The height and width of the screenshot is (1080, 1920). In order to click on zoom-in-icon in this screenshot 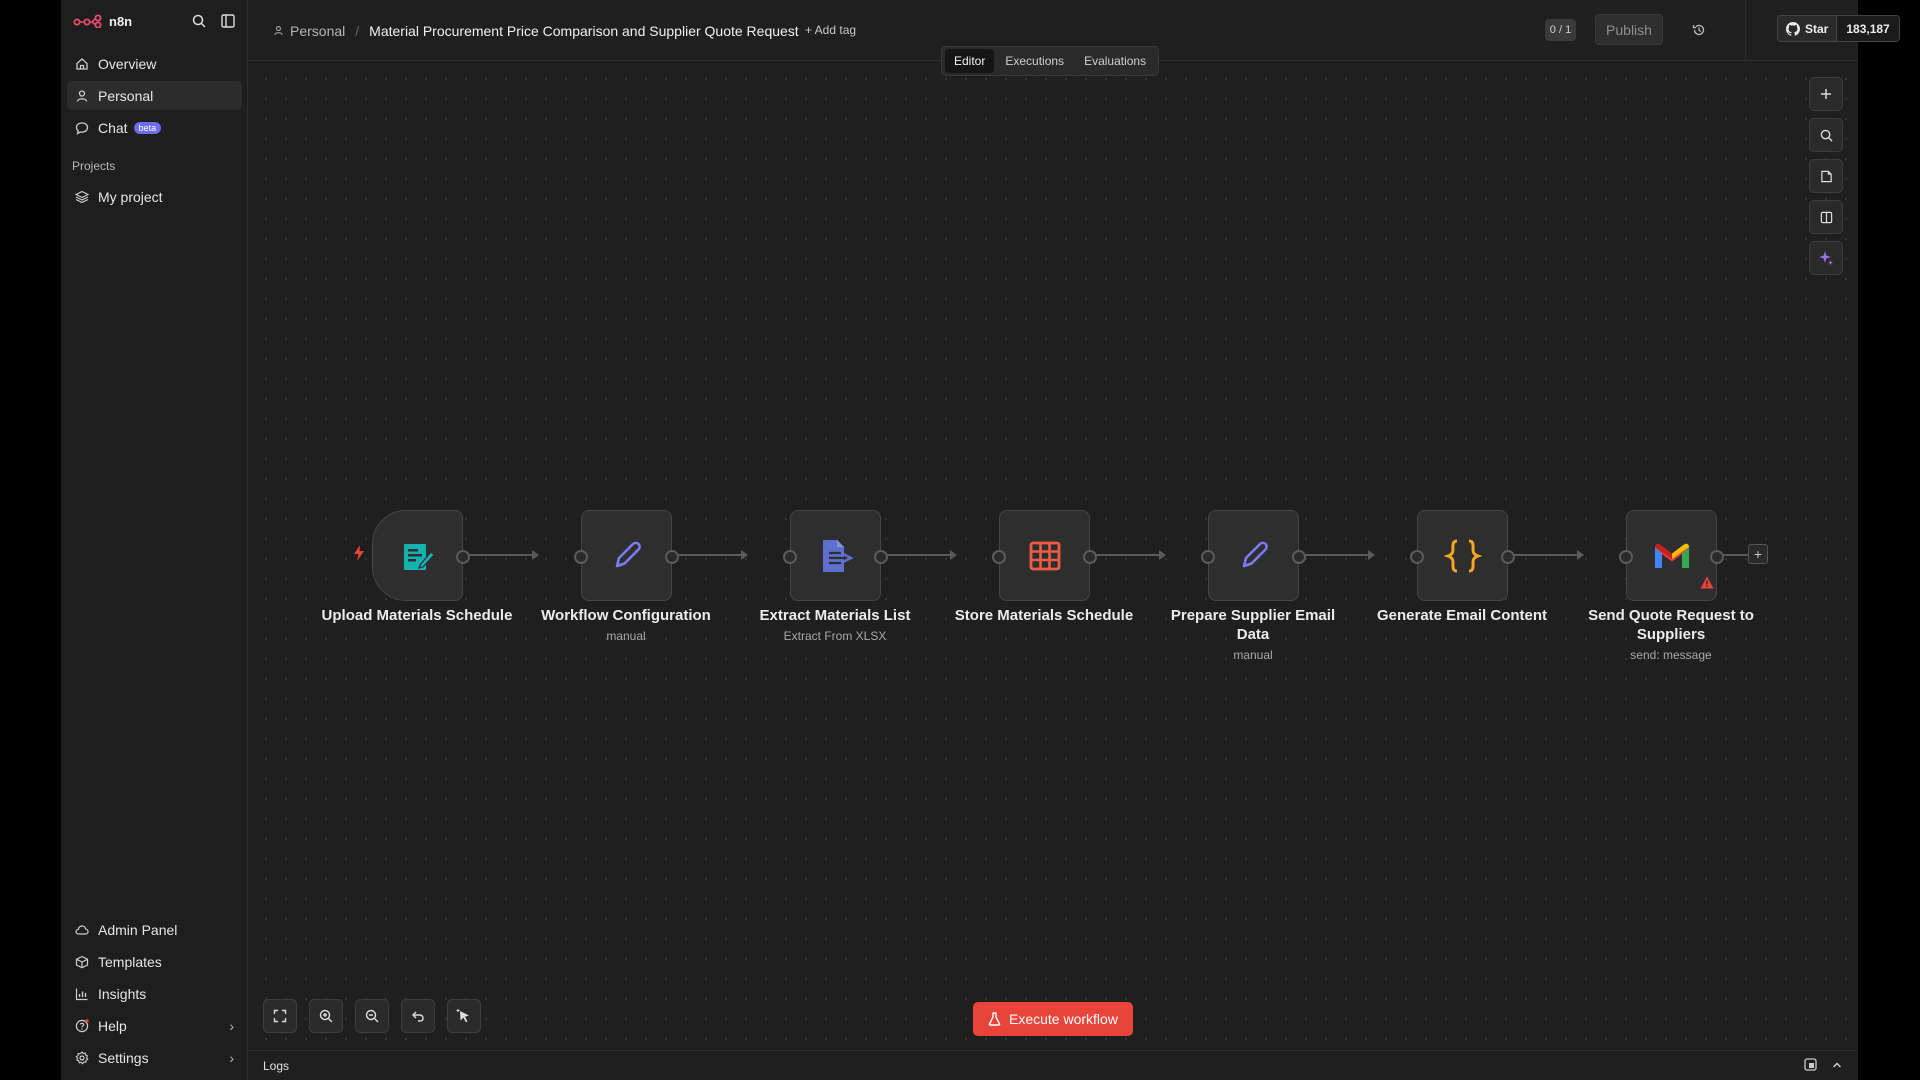, I will do `click(326, 1016)`.